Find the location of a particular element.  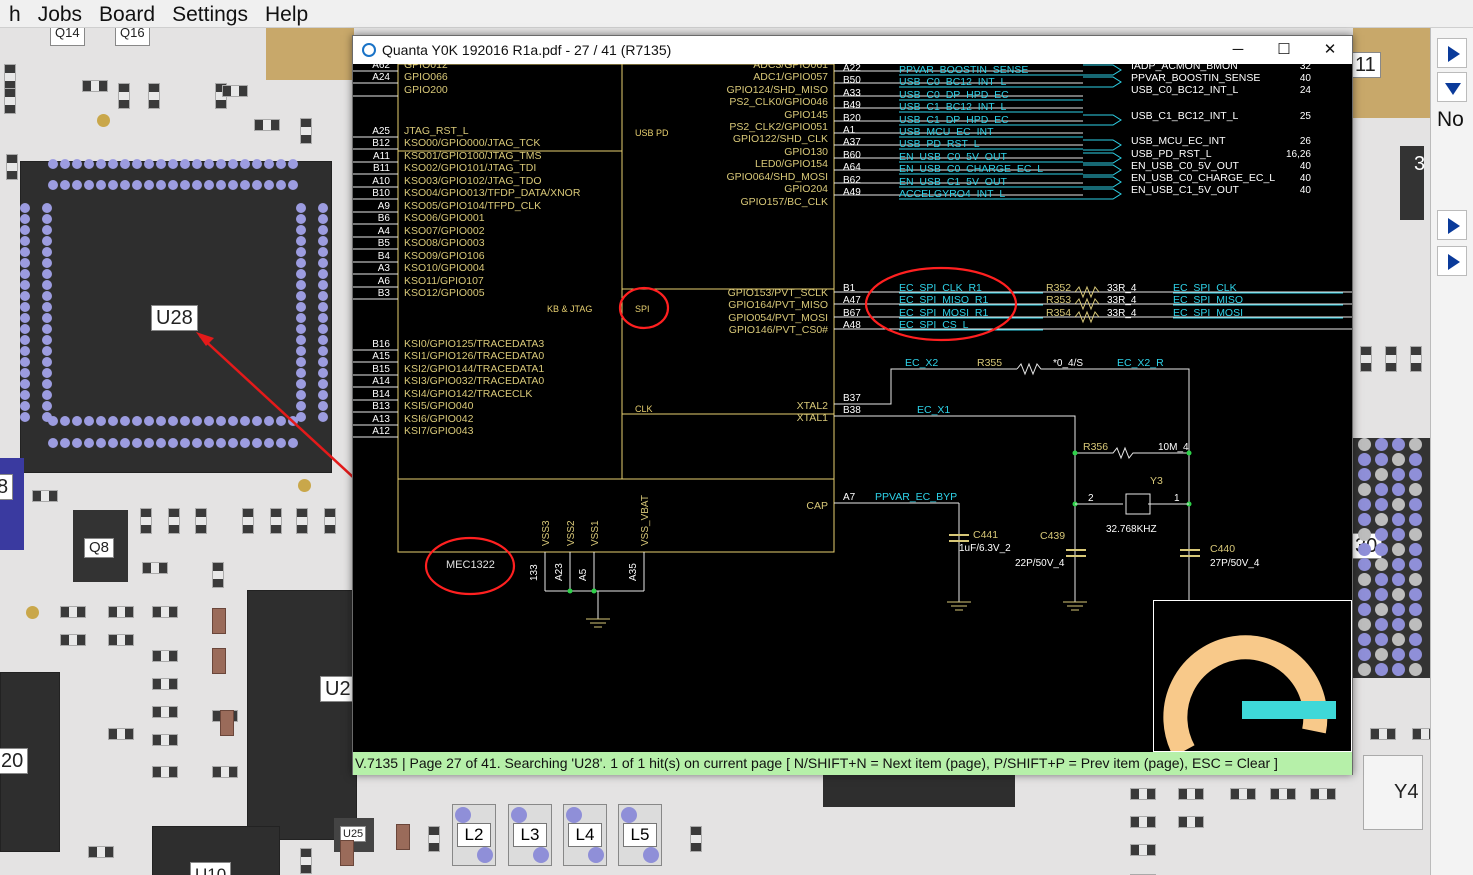

offpage-net-label: IADP_ACMON_BMON is located at coordinates (1184, 68).